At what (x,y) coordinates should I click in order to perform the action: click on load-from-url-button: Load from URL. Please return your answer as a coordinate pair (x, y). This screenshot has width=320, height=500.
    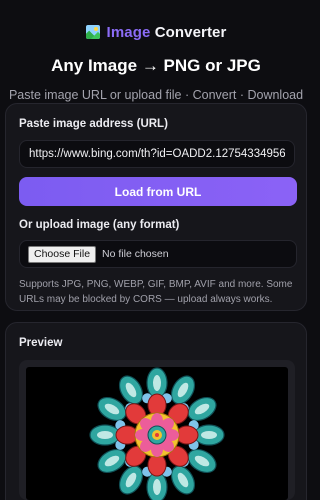
    Looking at the image, I should click on (158, 191).